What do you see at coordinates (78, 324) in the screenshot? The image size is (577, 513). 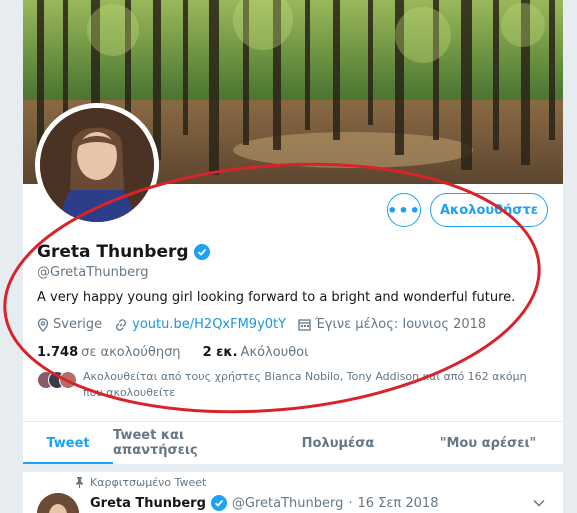 I see `location-text: Sverige` at bounding box center [78, 324].